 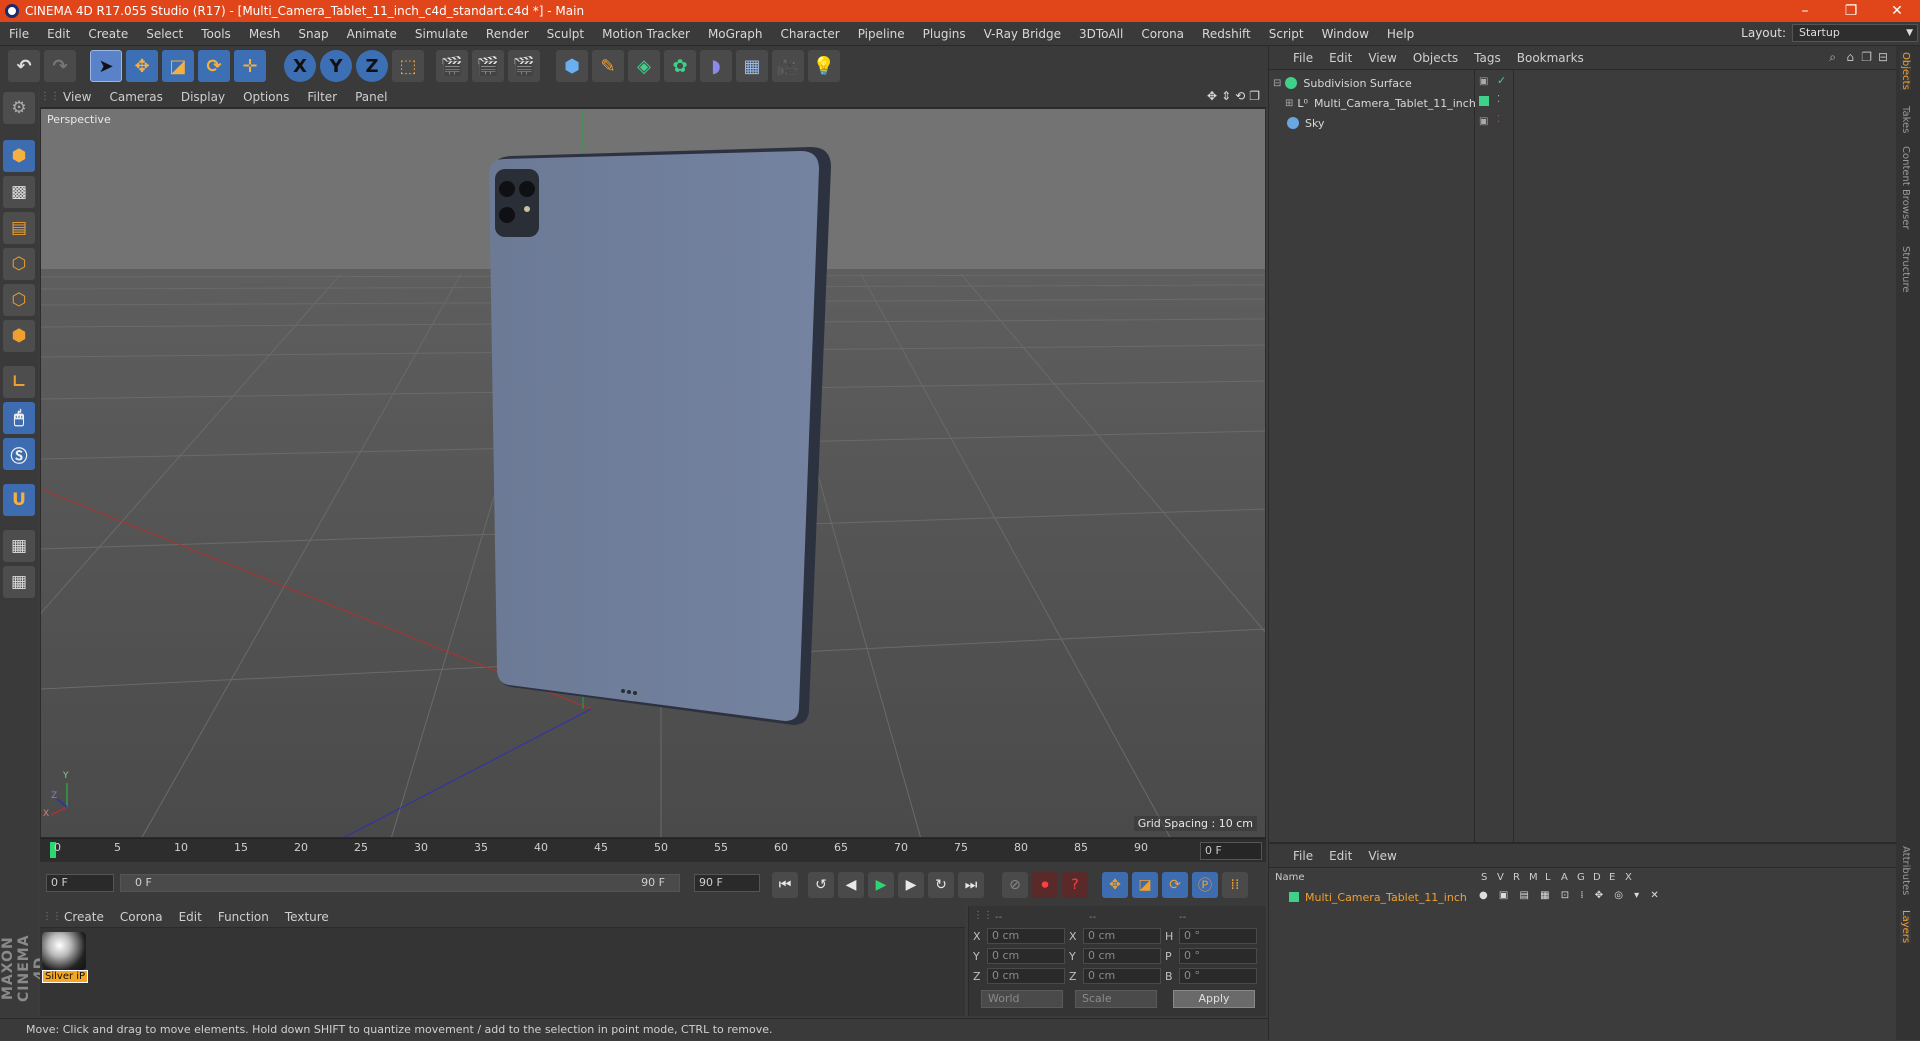 What do you see at coordinates (1218, 976) in the screenshot?
I see `rotation-b-field: 0 °` at bounding box center [1218, 976].